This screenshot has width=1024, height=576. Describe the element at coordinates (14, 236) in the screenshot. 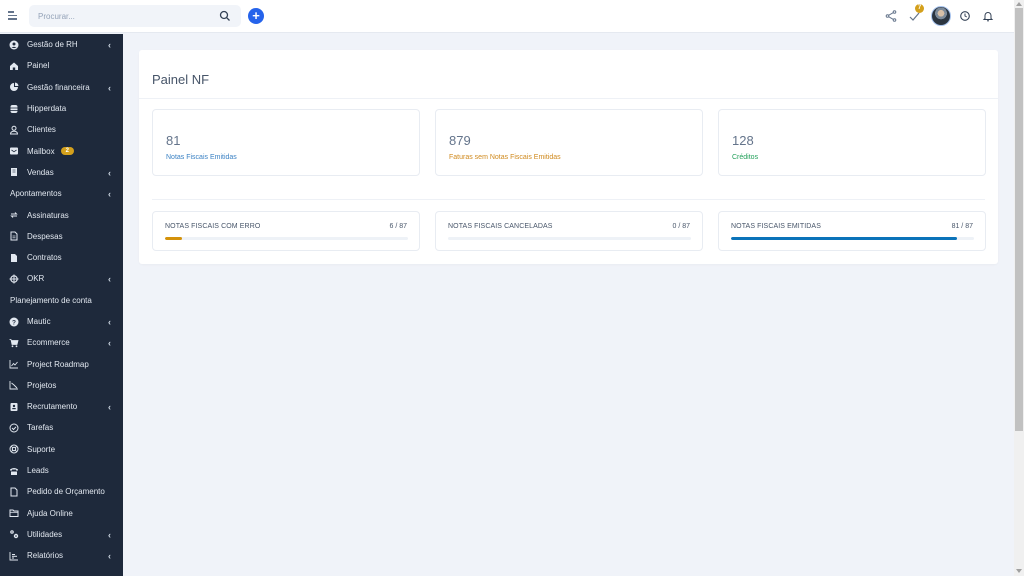

I see `file-text-icon` at that location.